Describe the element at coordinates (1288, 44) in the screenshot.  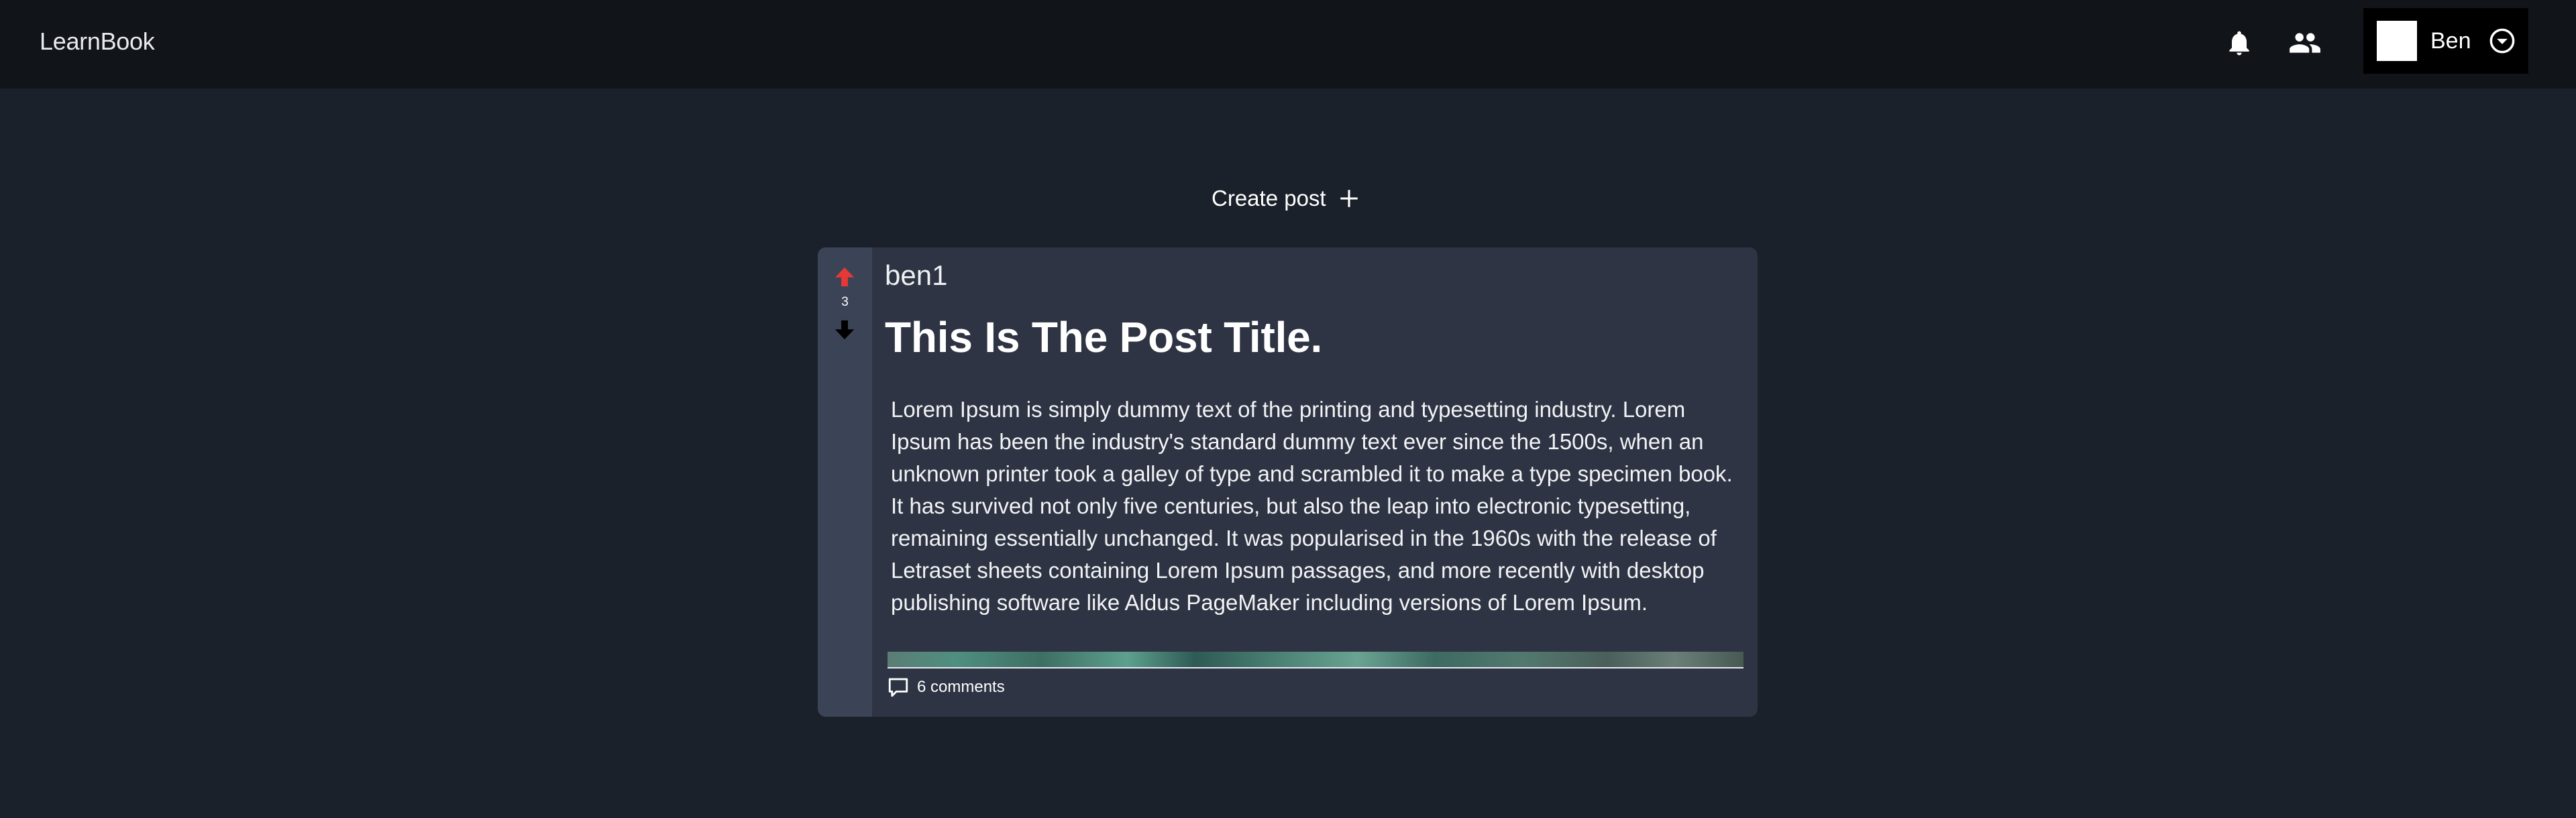
I see `top-bar: LearnBook Ben` at that location.